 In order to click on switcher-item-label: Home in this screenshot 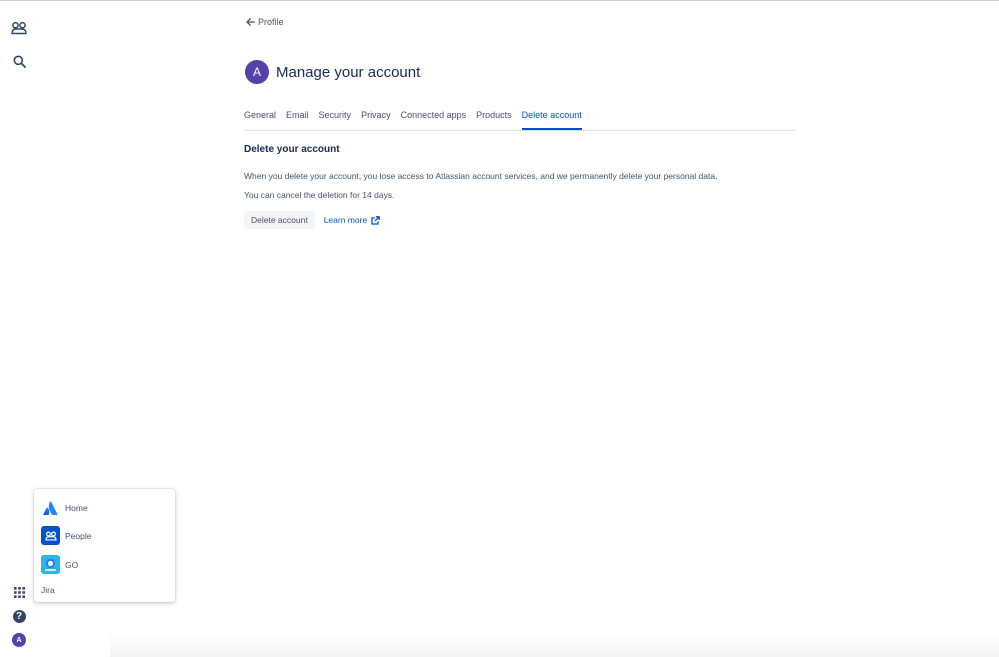, I will do `click(76, 507)`.